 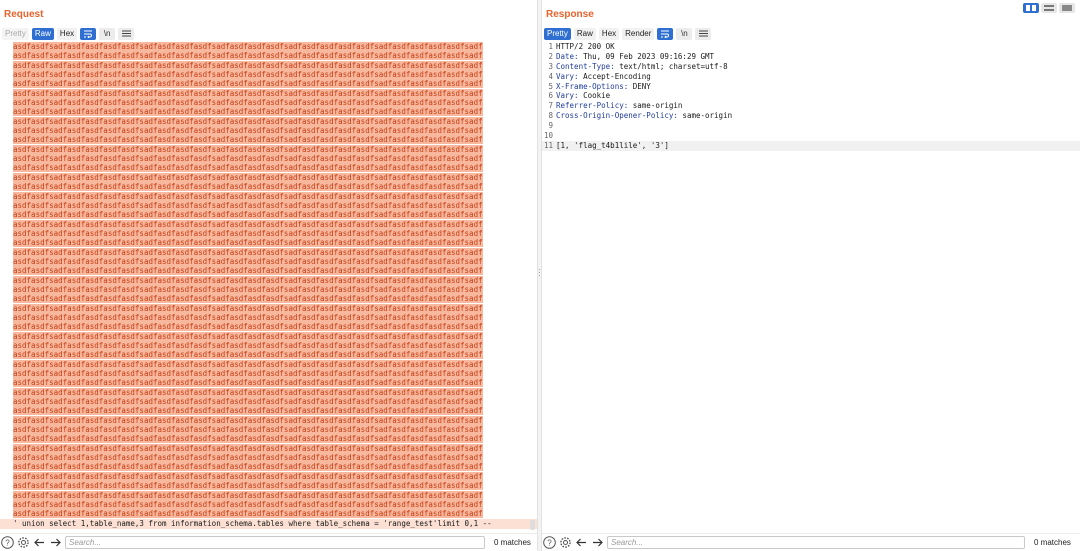 I want to click on response-line: 1 HTTP/2 200 OK, so click(x=811, y=47).